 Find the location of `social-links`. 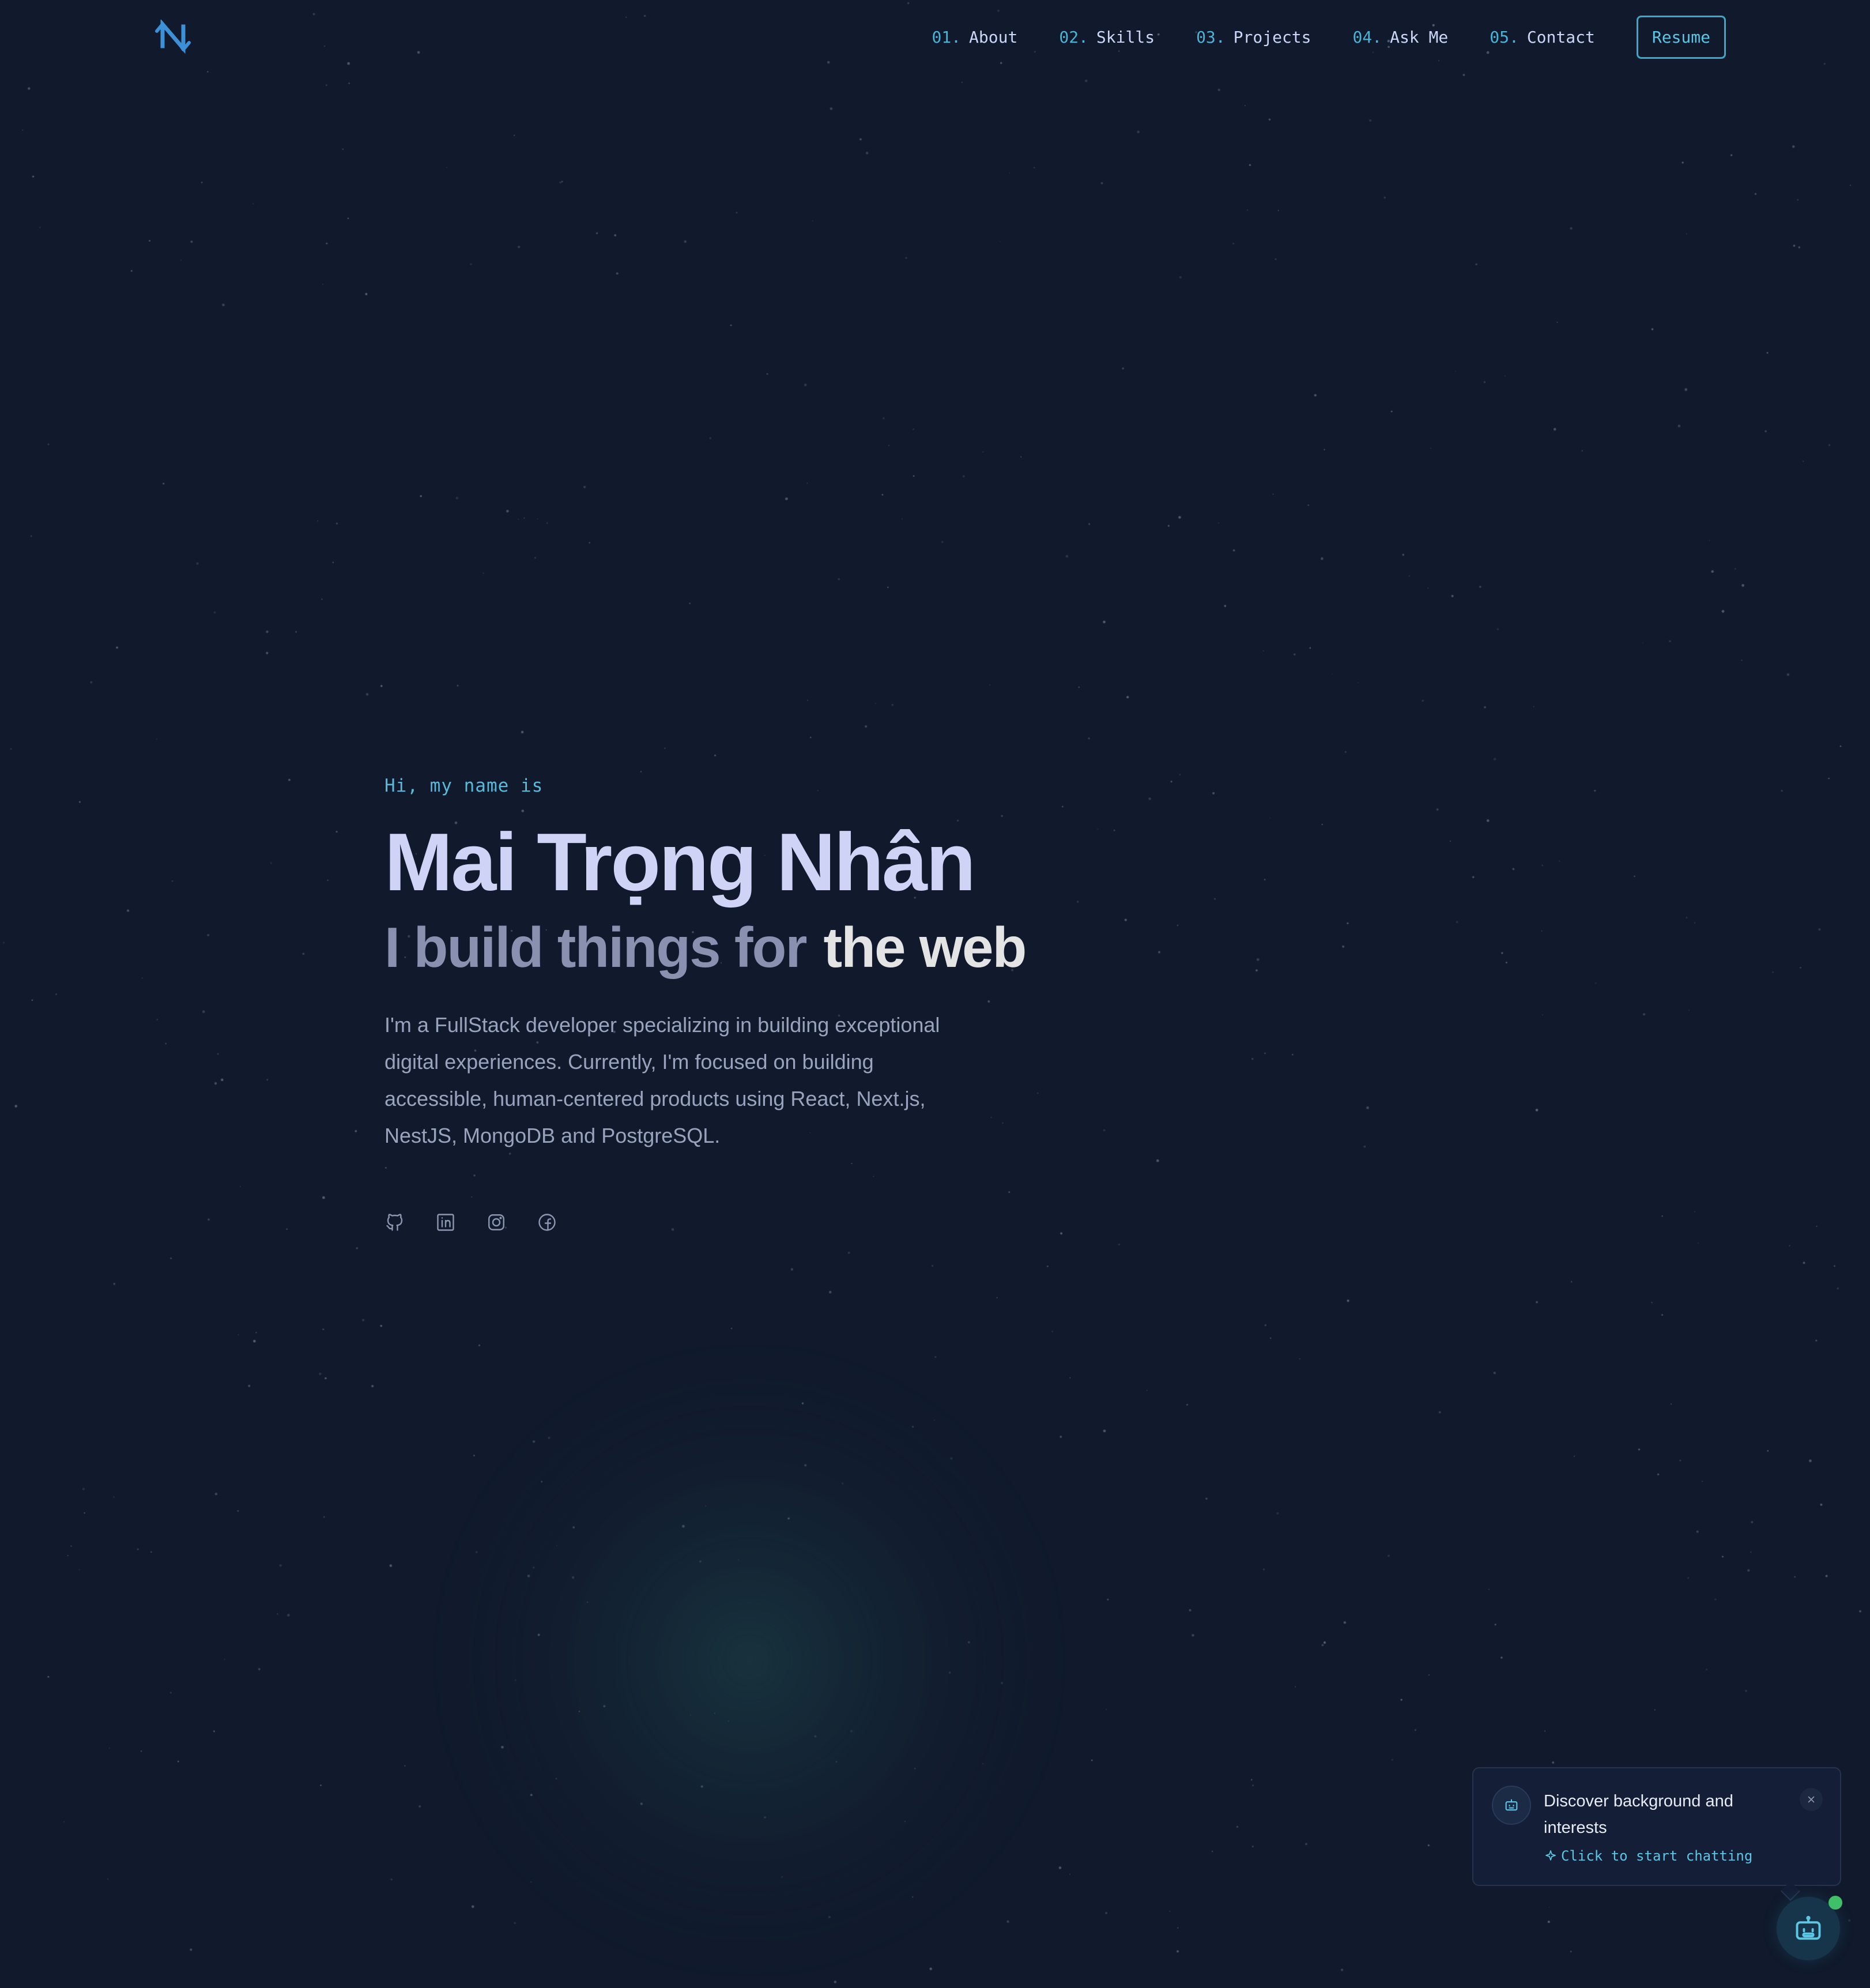

social-links is located at coordinates (730, 1222).